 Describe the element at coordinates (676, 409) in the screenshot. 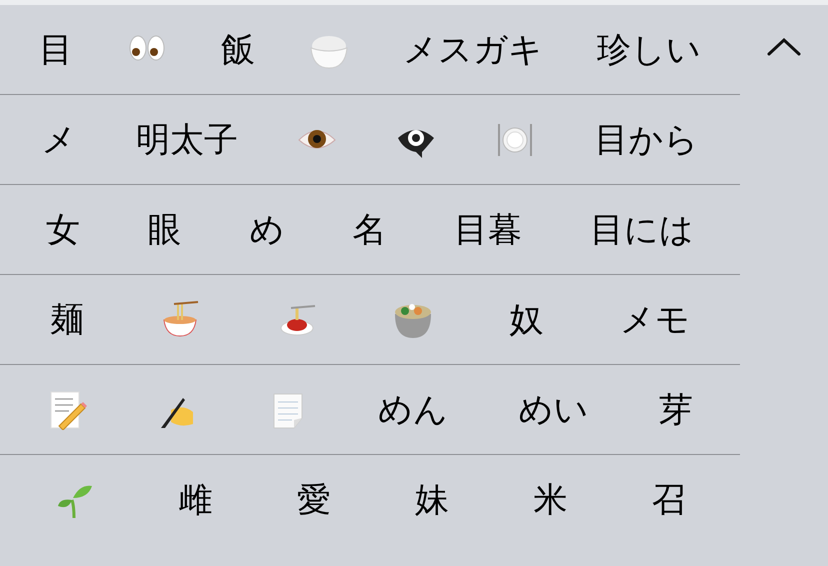

I see `candidate: 芽` at that location.